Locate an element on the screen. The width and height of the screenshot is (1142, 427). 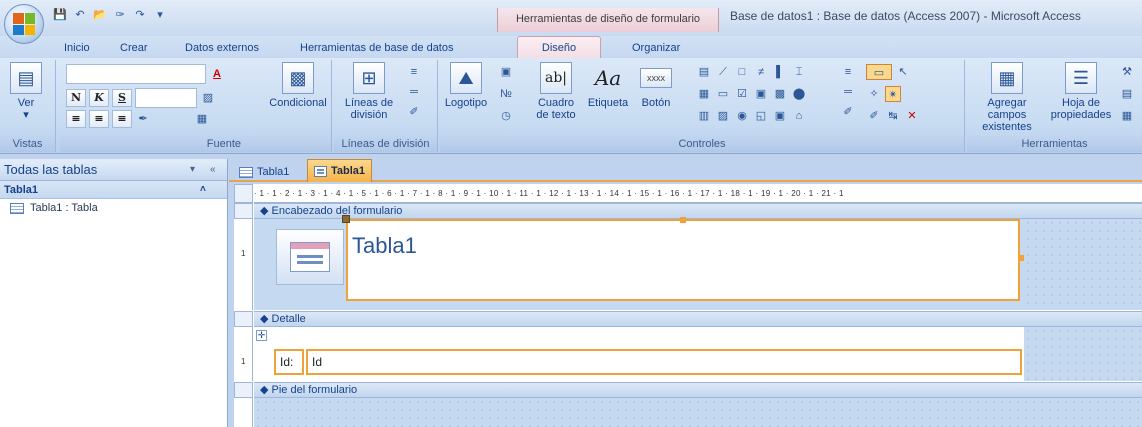
subform-icon: ⬤ is located at coordinates (799, 94).